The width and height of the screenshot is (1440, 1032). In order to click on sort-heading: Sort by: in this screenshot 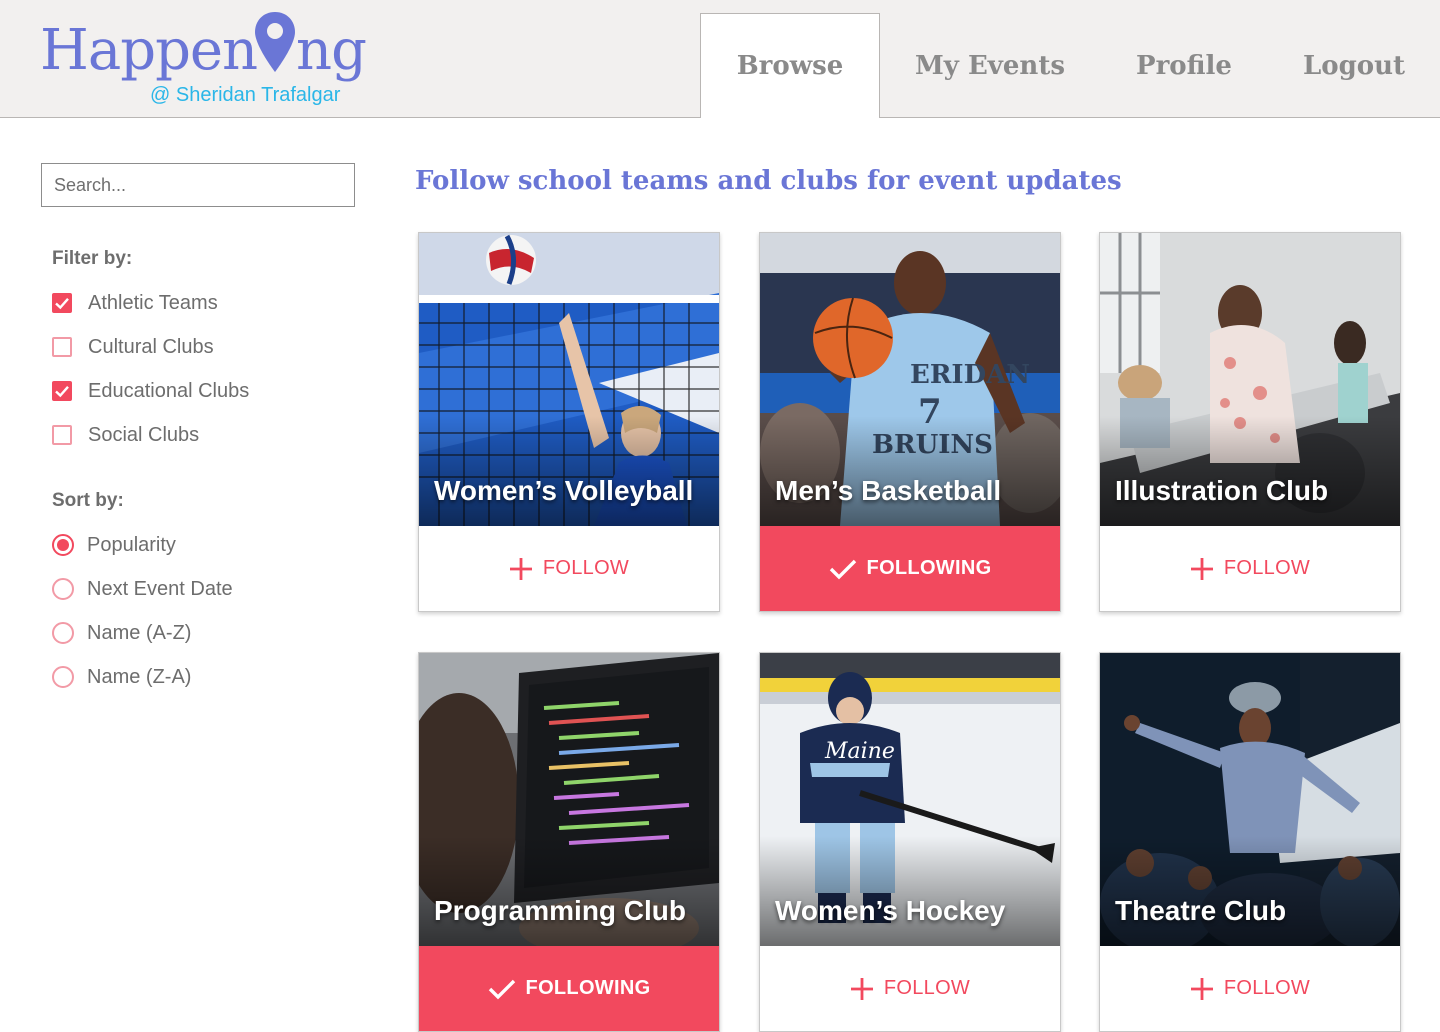, I will do `click(88, 500)`.